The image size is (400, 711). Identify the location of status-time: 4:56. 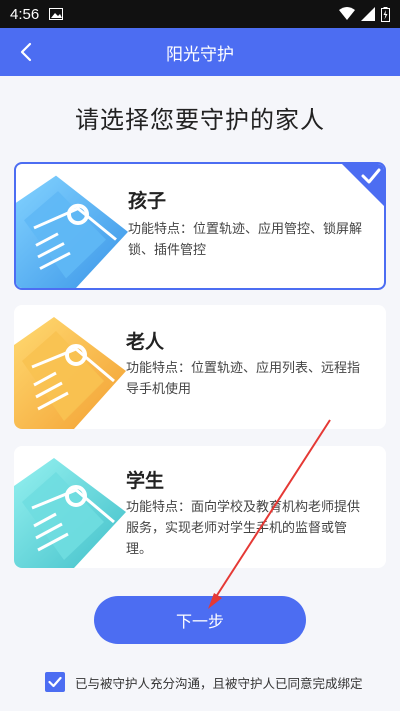
(25, 14).